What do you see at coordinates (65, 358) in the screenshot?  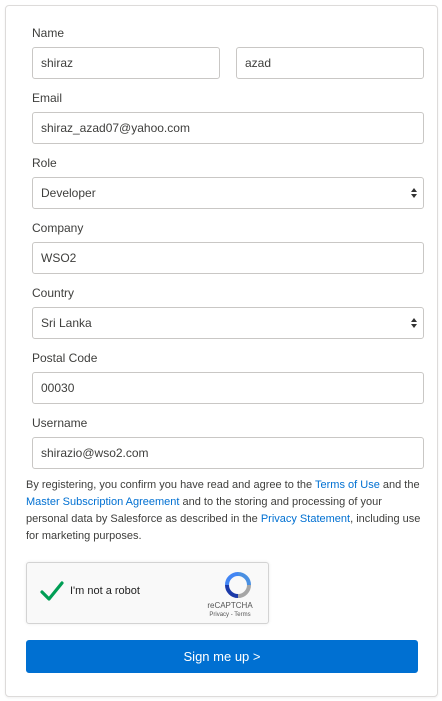 I see `postal-code-label: Postal Code` at bounding box center [65, 358].